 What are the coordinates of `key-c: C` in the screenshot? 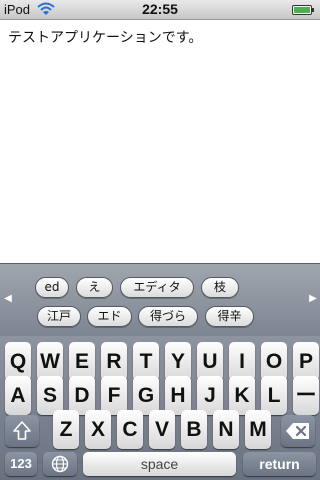 It's located at (130, 429).